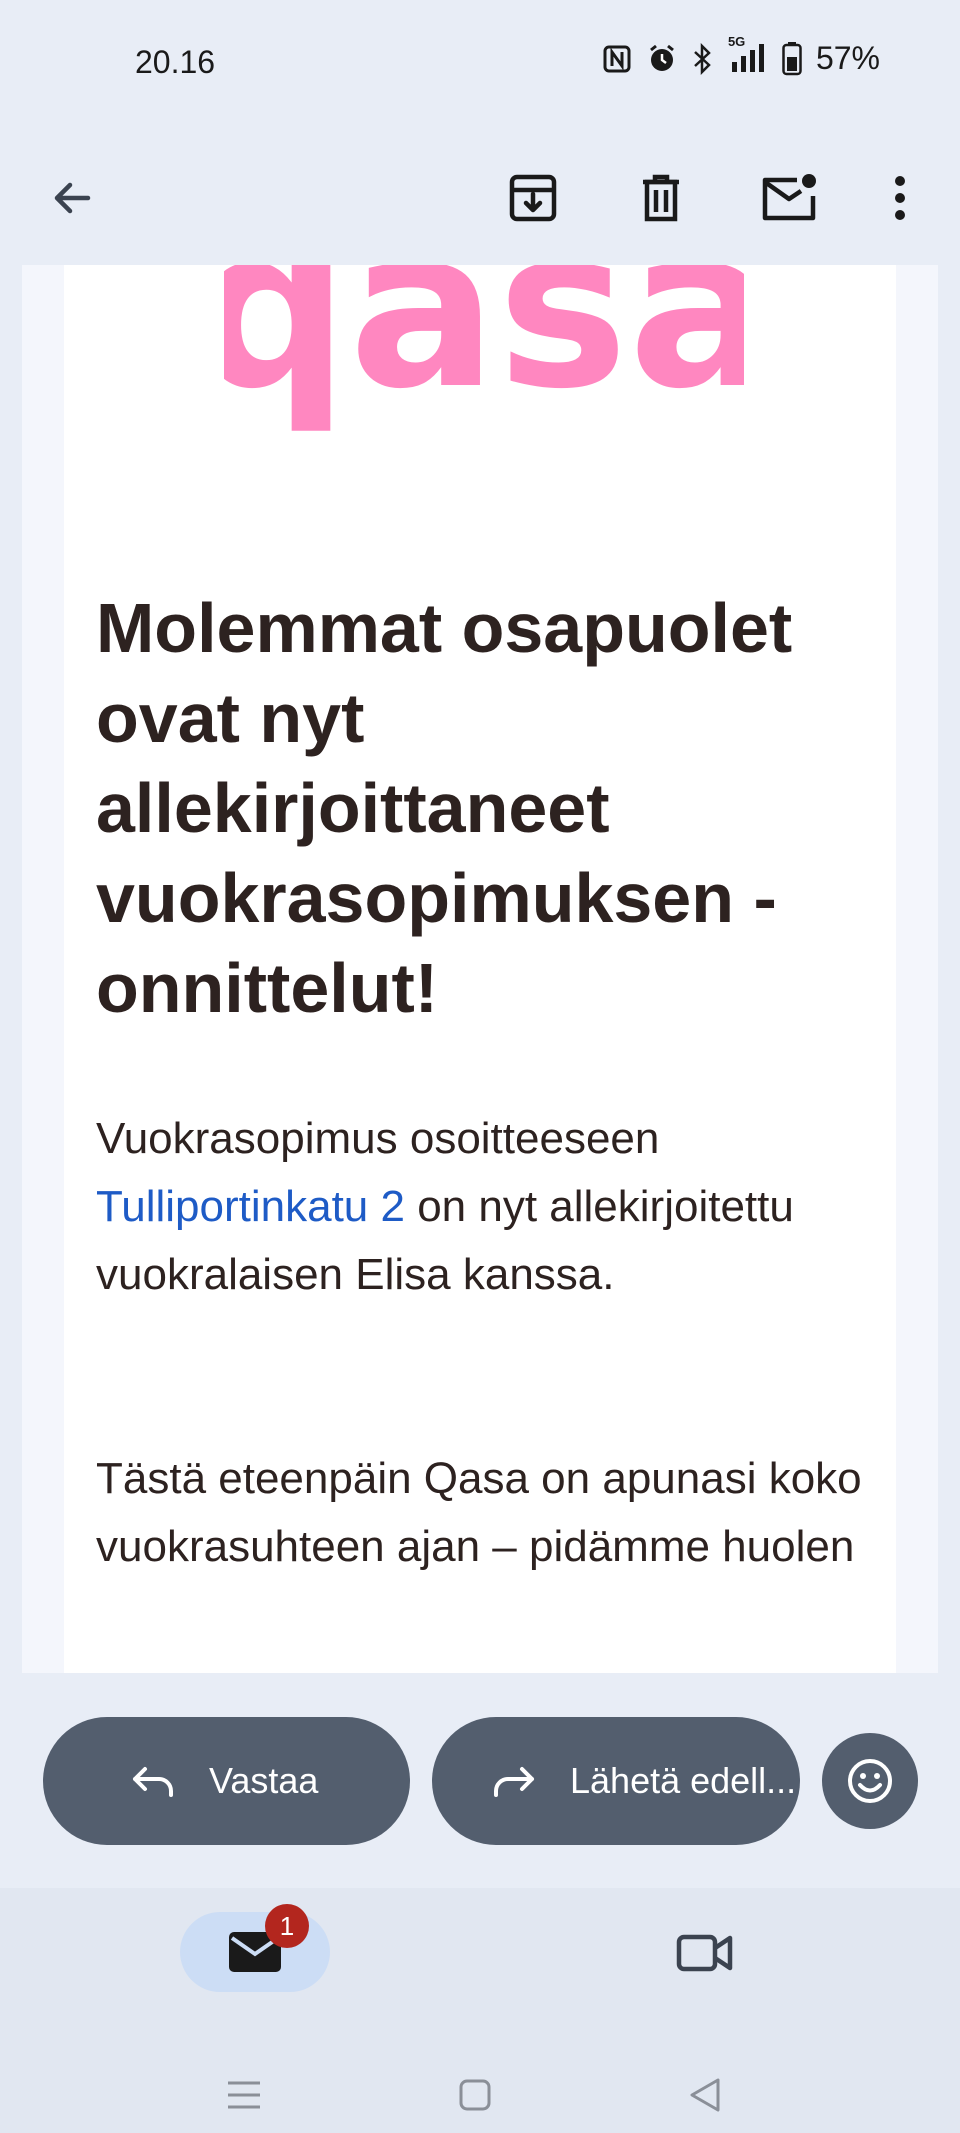 The height and width of the screenshot is (2133, 960). I want to click on back-triangle-icon, so click(705, 2095).